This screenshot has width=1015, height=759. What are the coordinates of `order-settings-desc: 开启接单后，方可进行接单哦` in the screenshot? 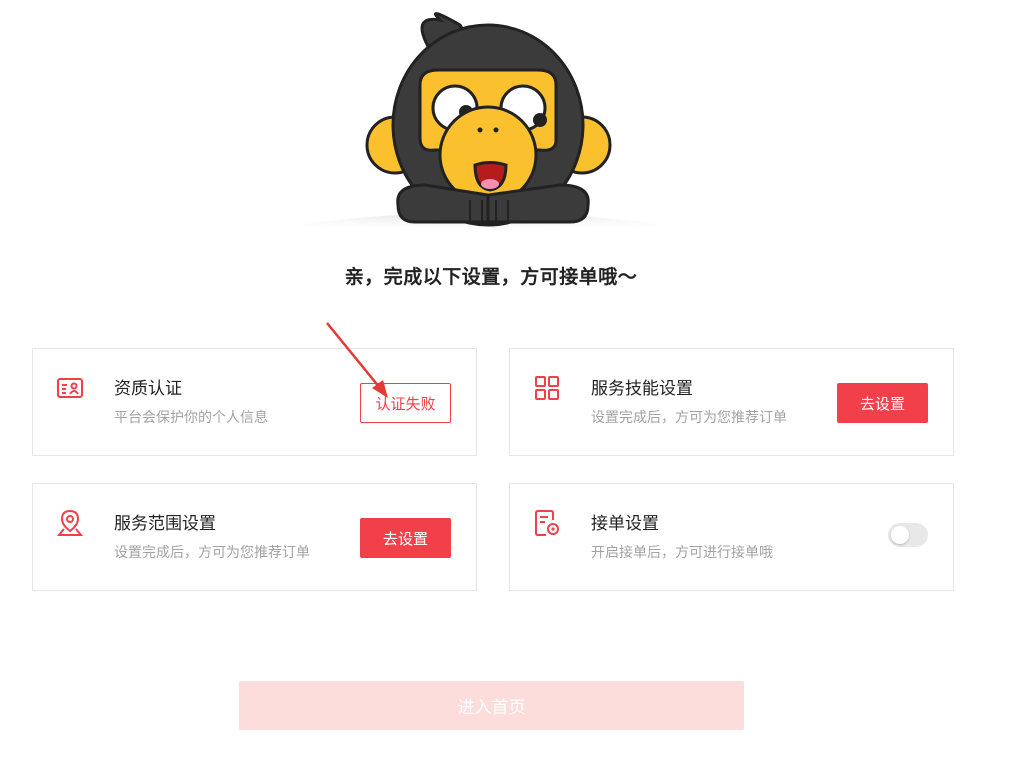 It's located at (682, 553).